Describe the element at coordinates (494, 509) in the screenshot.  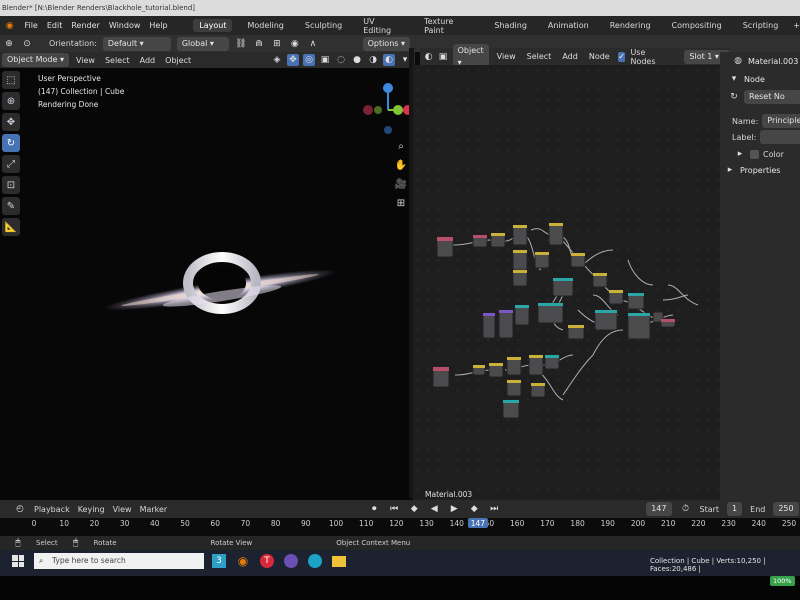
I see `jump-end-icon: ⏭` at that location.